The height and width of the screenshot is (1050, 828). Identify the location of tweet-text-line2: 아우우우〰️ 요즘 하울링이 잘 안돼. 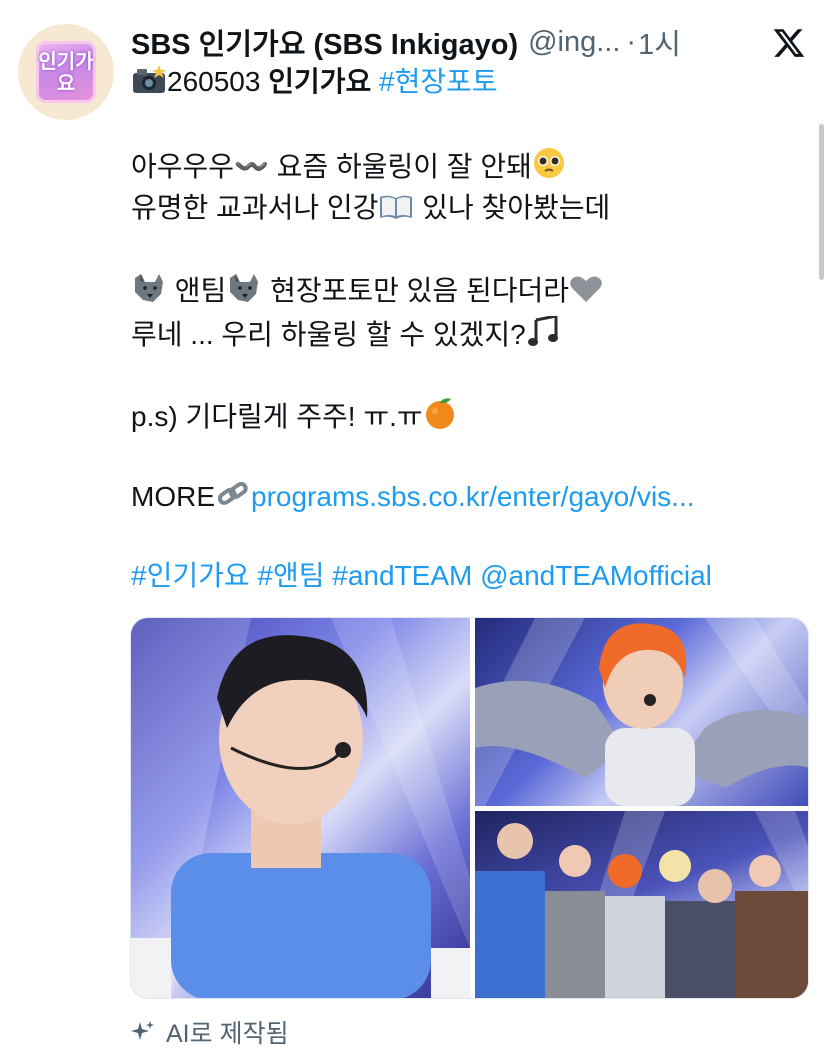
(331, 166).